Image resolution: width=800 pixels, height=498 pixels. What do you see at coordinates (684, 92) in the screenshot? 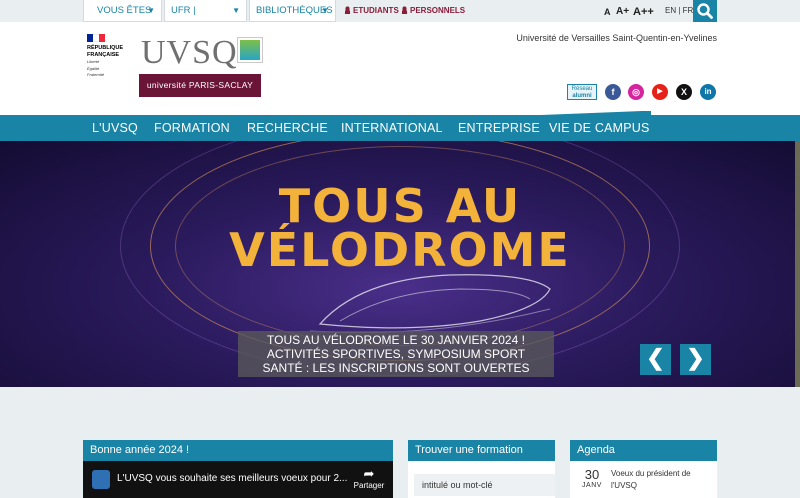
I see `x-icon: X` at bounding box center [684, 92].